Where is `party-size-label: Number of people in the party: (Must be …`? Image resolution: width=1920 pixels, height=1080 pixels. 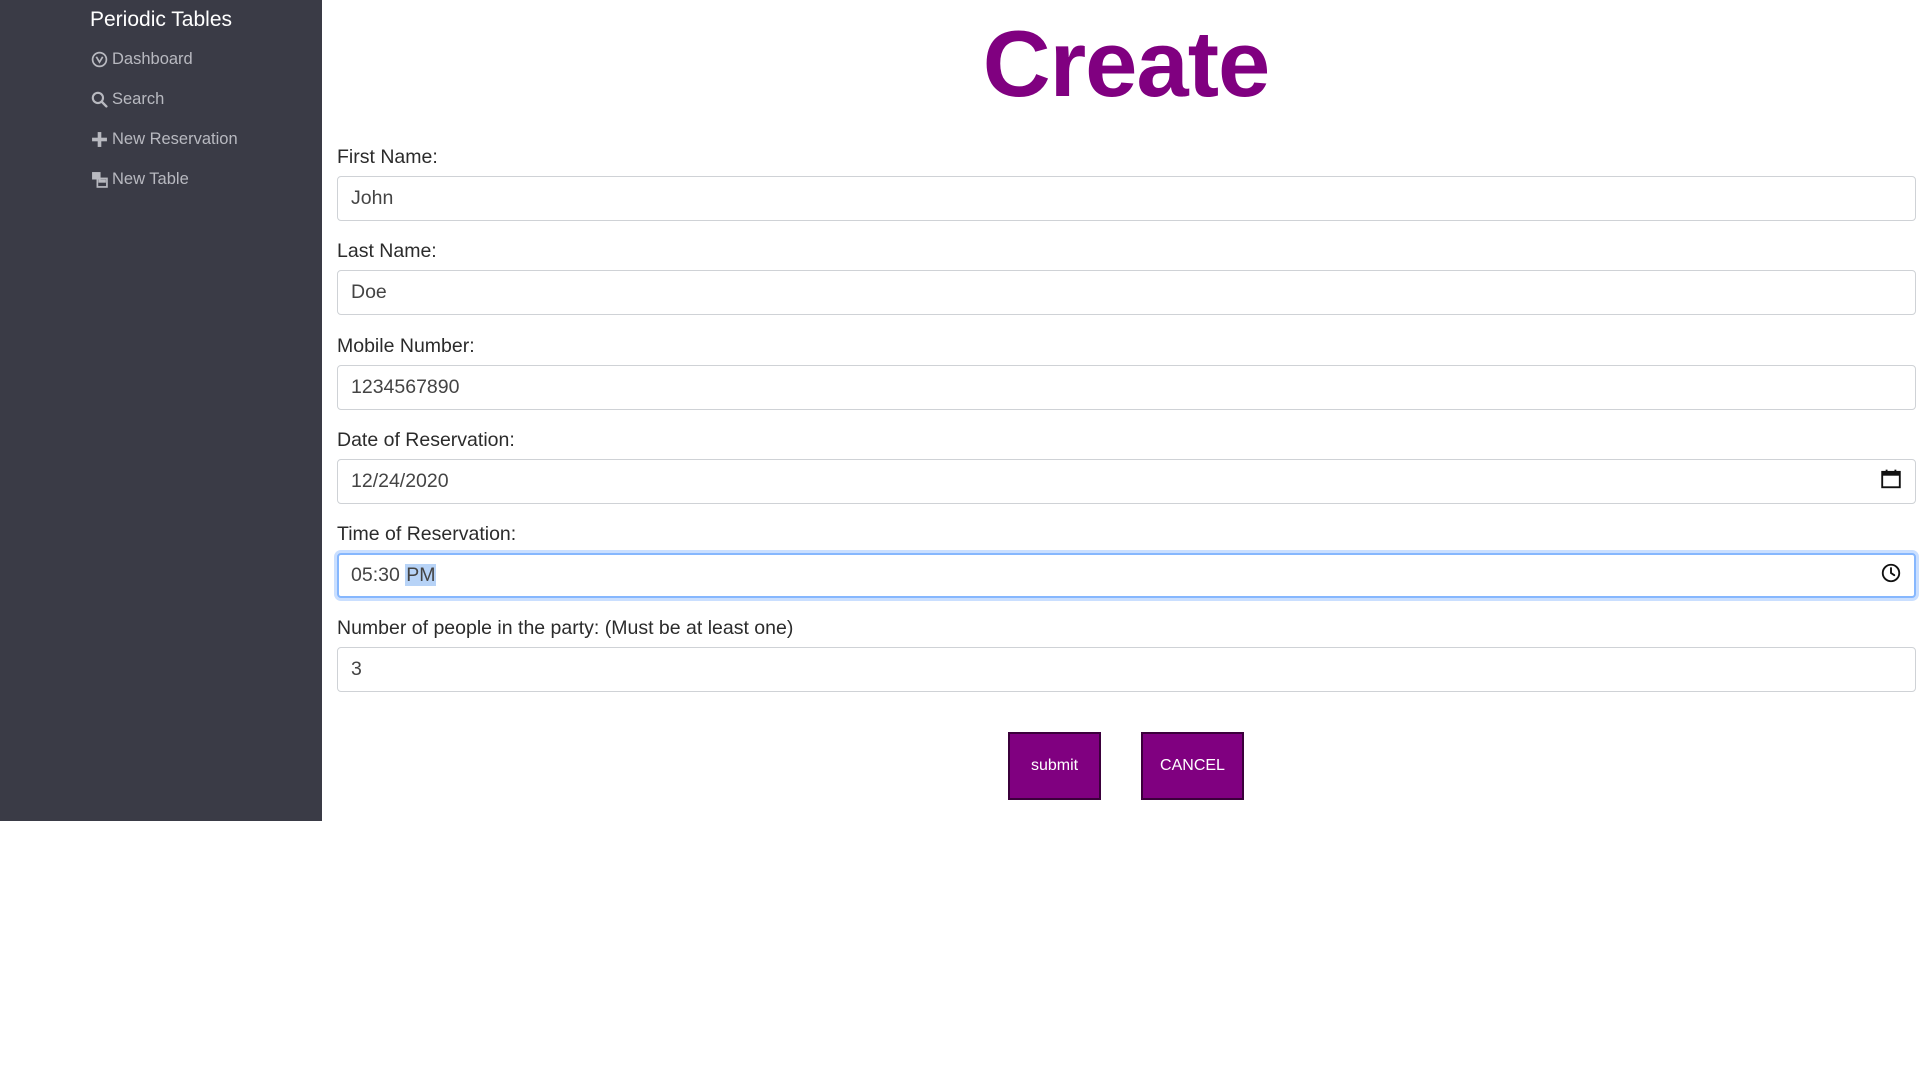
party-size-label: Number of people in the party: (Must be … is located at coordinates (565, 628).